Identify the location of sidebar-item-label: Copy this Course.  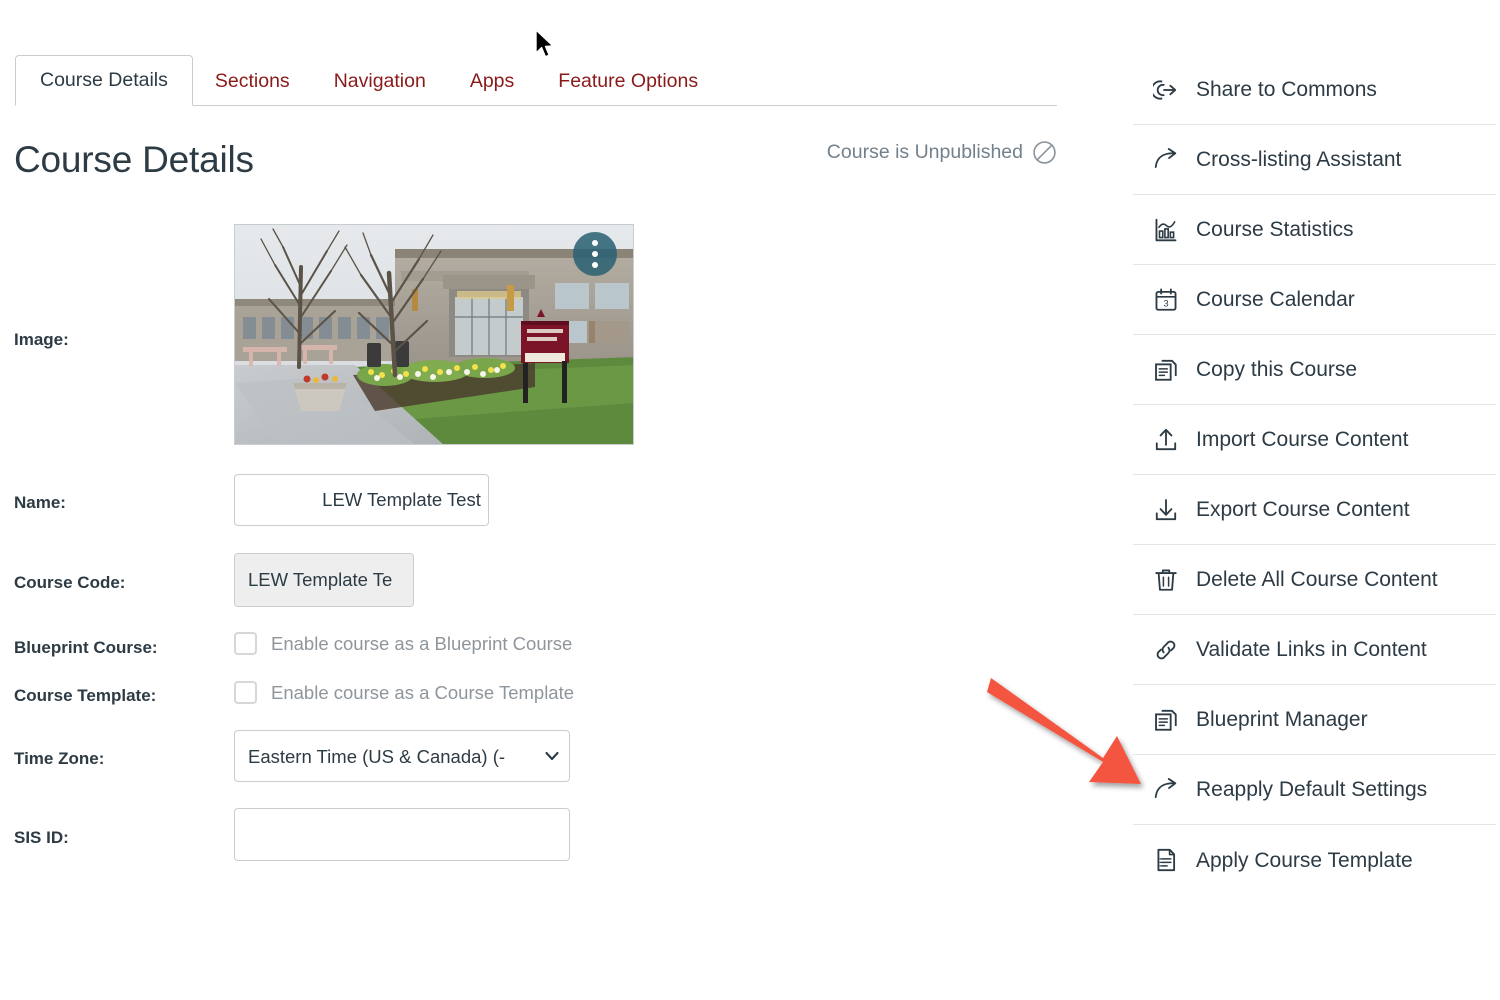
(1277, 369).